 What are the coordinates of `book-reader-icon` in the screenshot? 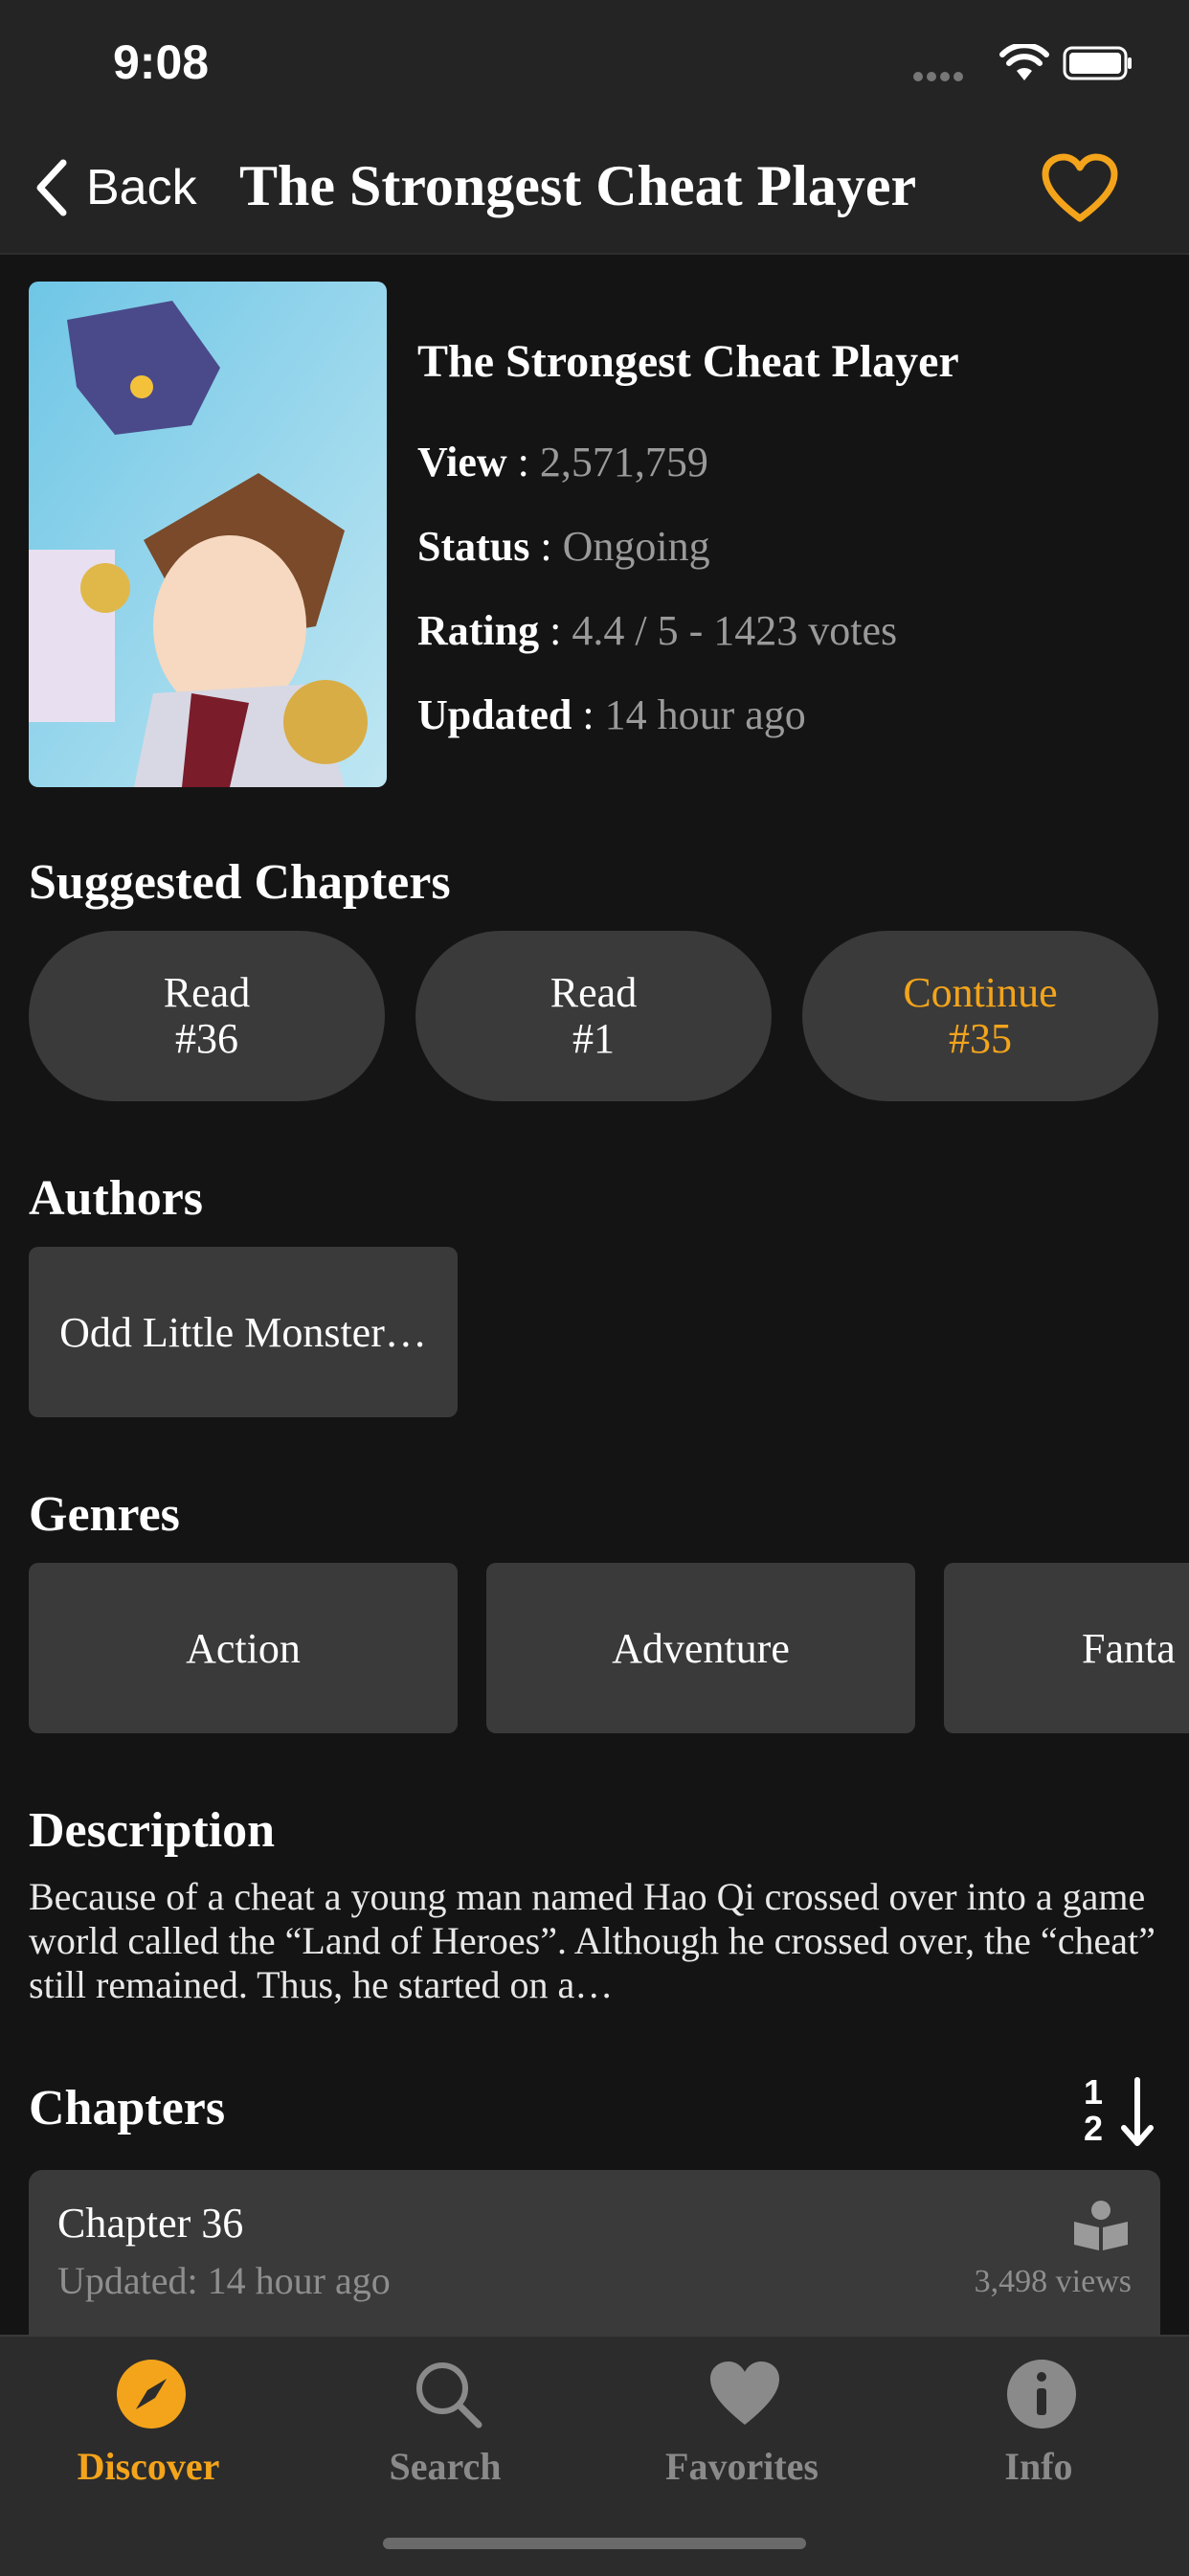 It's located at (1101, 2225).